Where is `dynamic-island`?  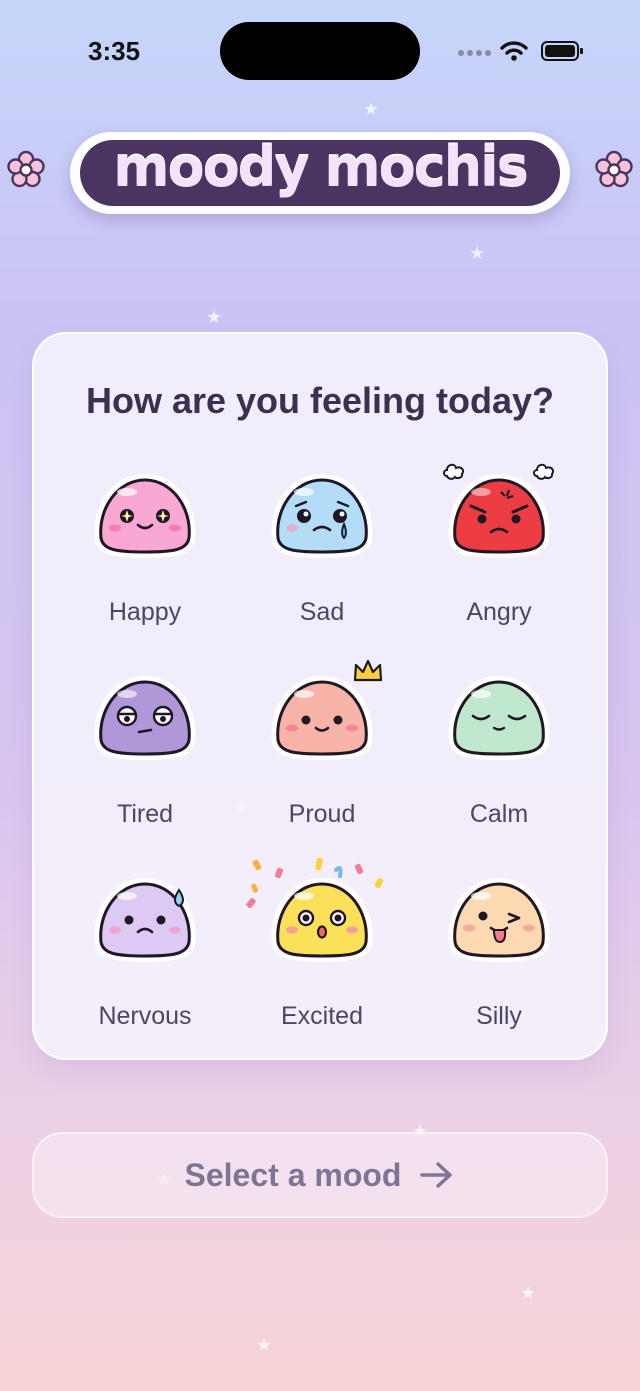
dynamic-island is located at coordinates (320, 51).